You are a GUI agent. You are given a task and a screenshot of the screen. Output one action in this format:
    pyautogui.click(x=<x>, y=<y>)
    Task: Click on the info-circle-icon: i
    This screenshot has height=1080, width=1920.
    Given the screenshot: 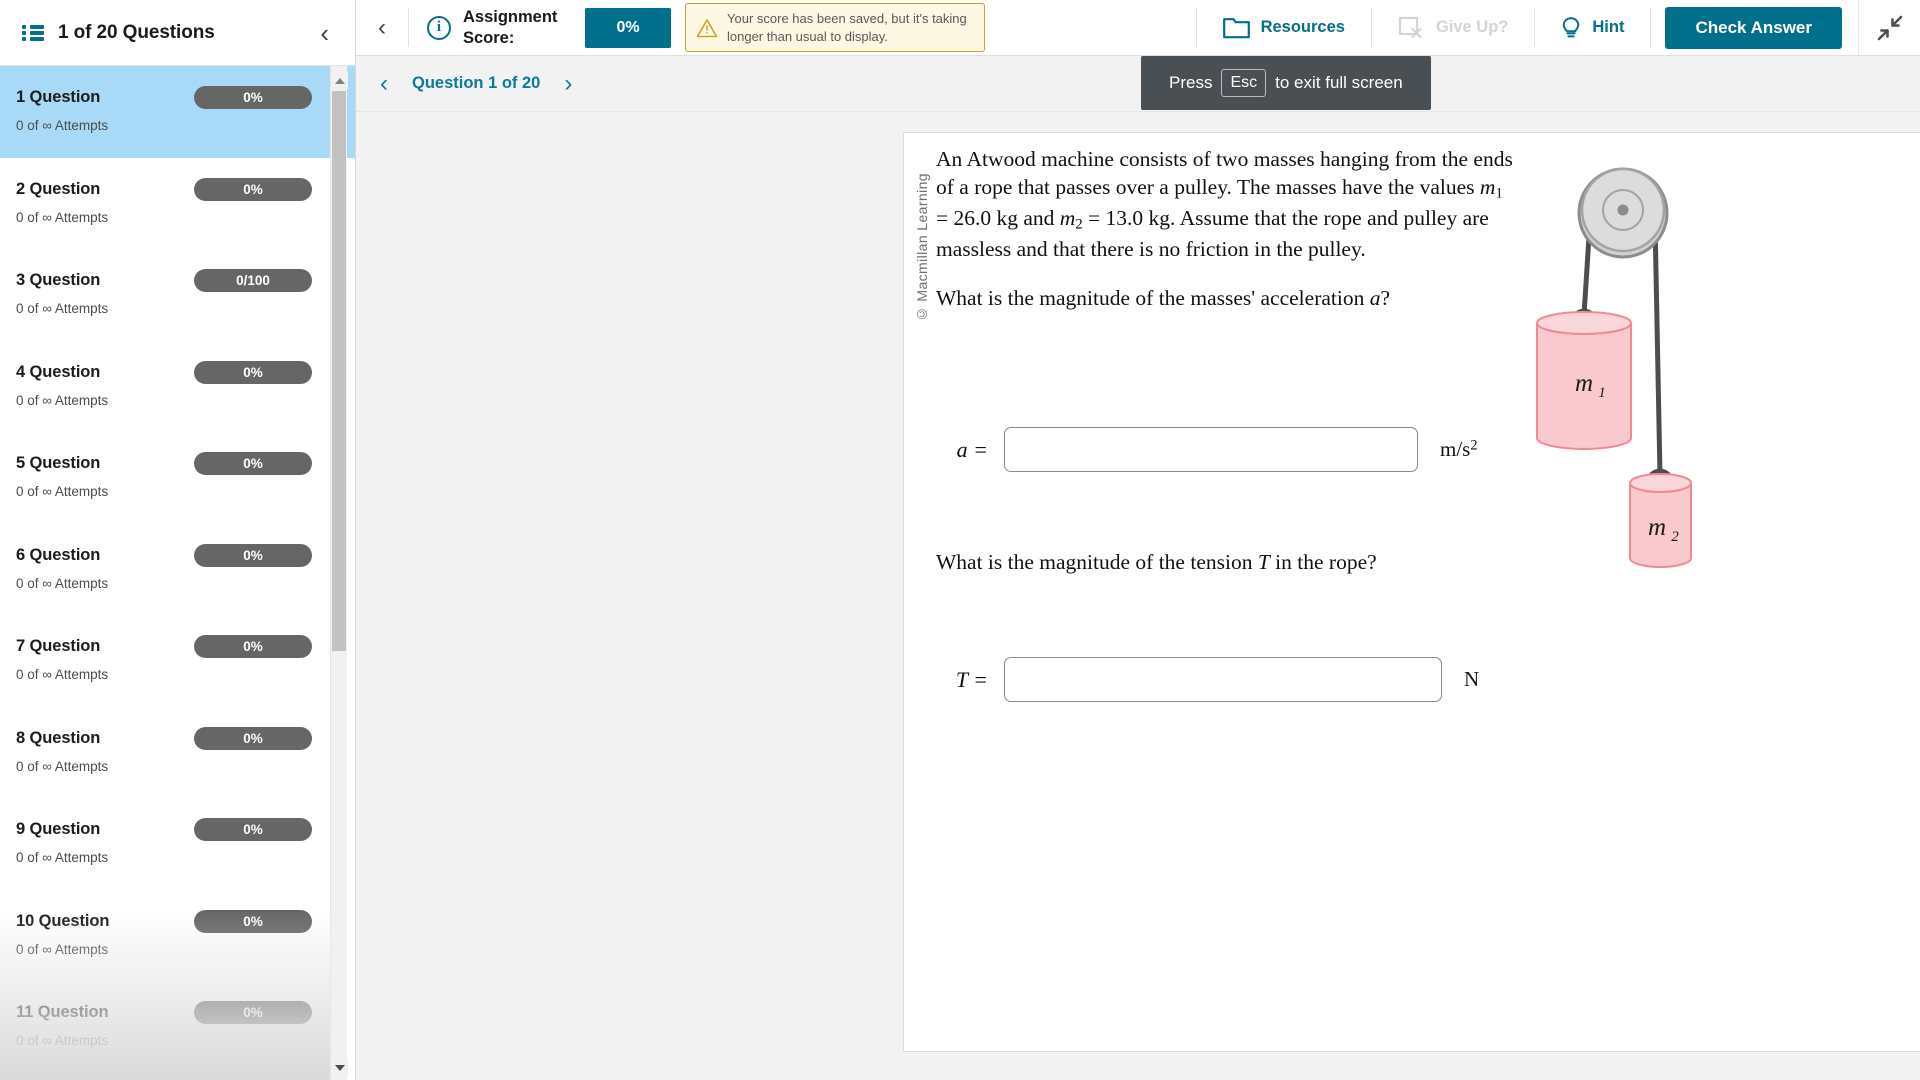 What is the action you would take?
    pyautogui.click(x=439, y=27)
    